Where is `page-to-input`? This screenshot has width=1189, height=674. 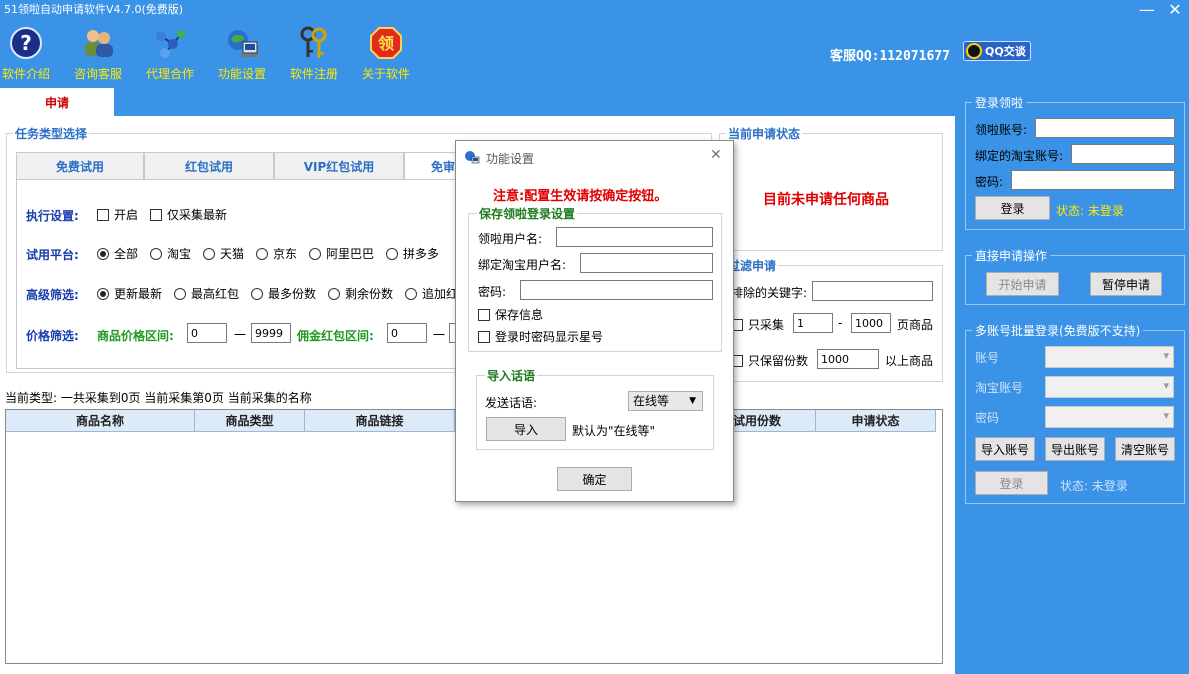
page-to-input is located at coordinates (871, 323).